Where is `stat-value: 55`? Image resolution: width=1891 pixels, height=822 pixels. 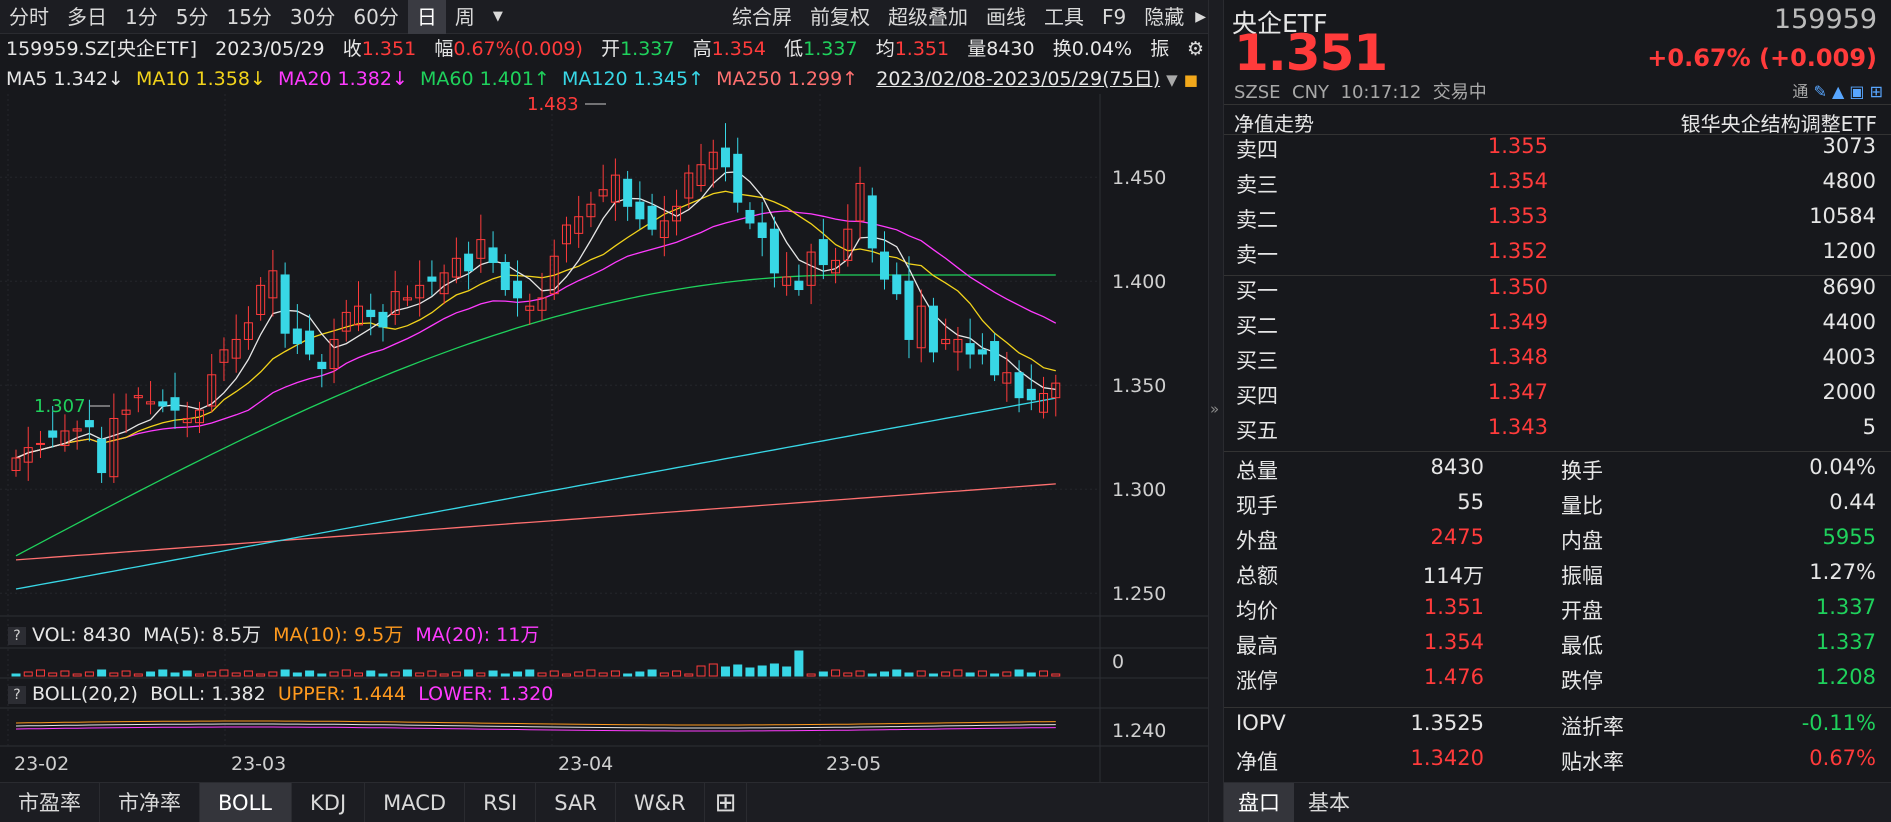 stat-value: 55 is located at coordinates (1470, 502).